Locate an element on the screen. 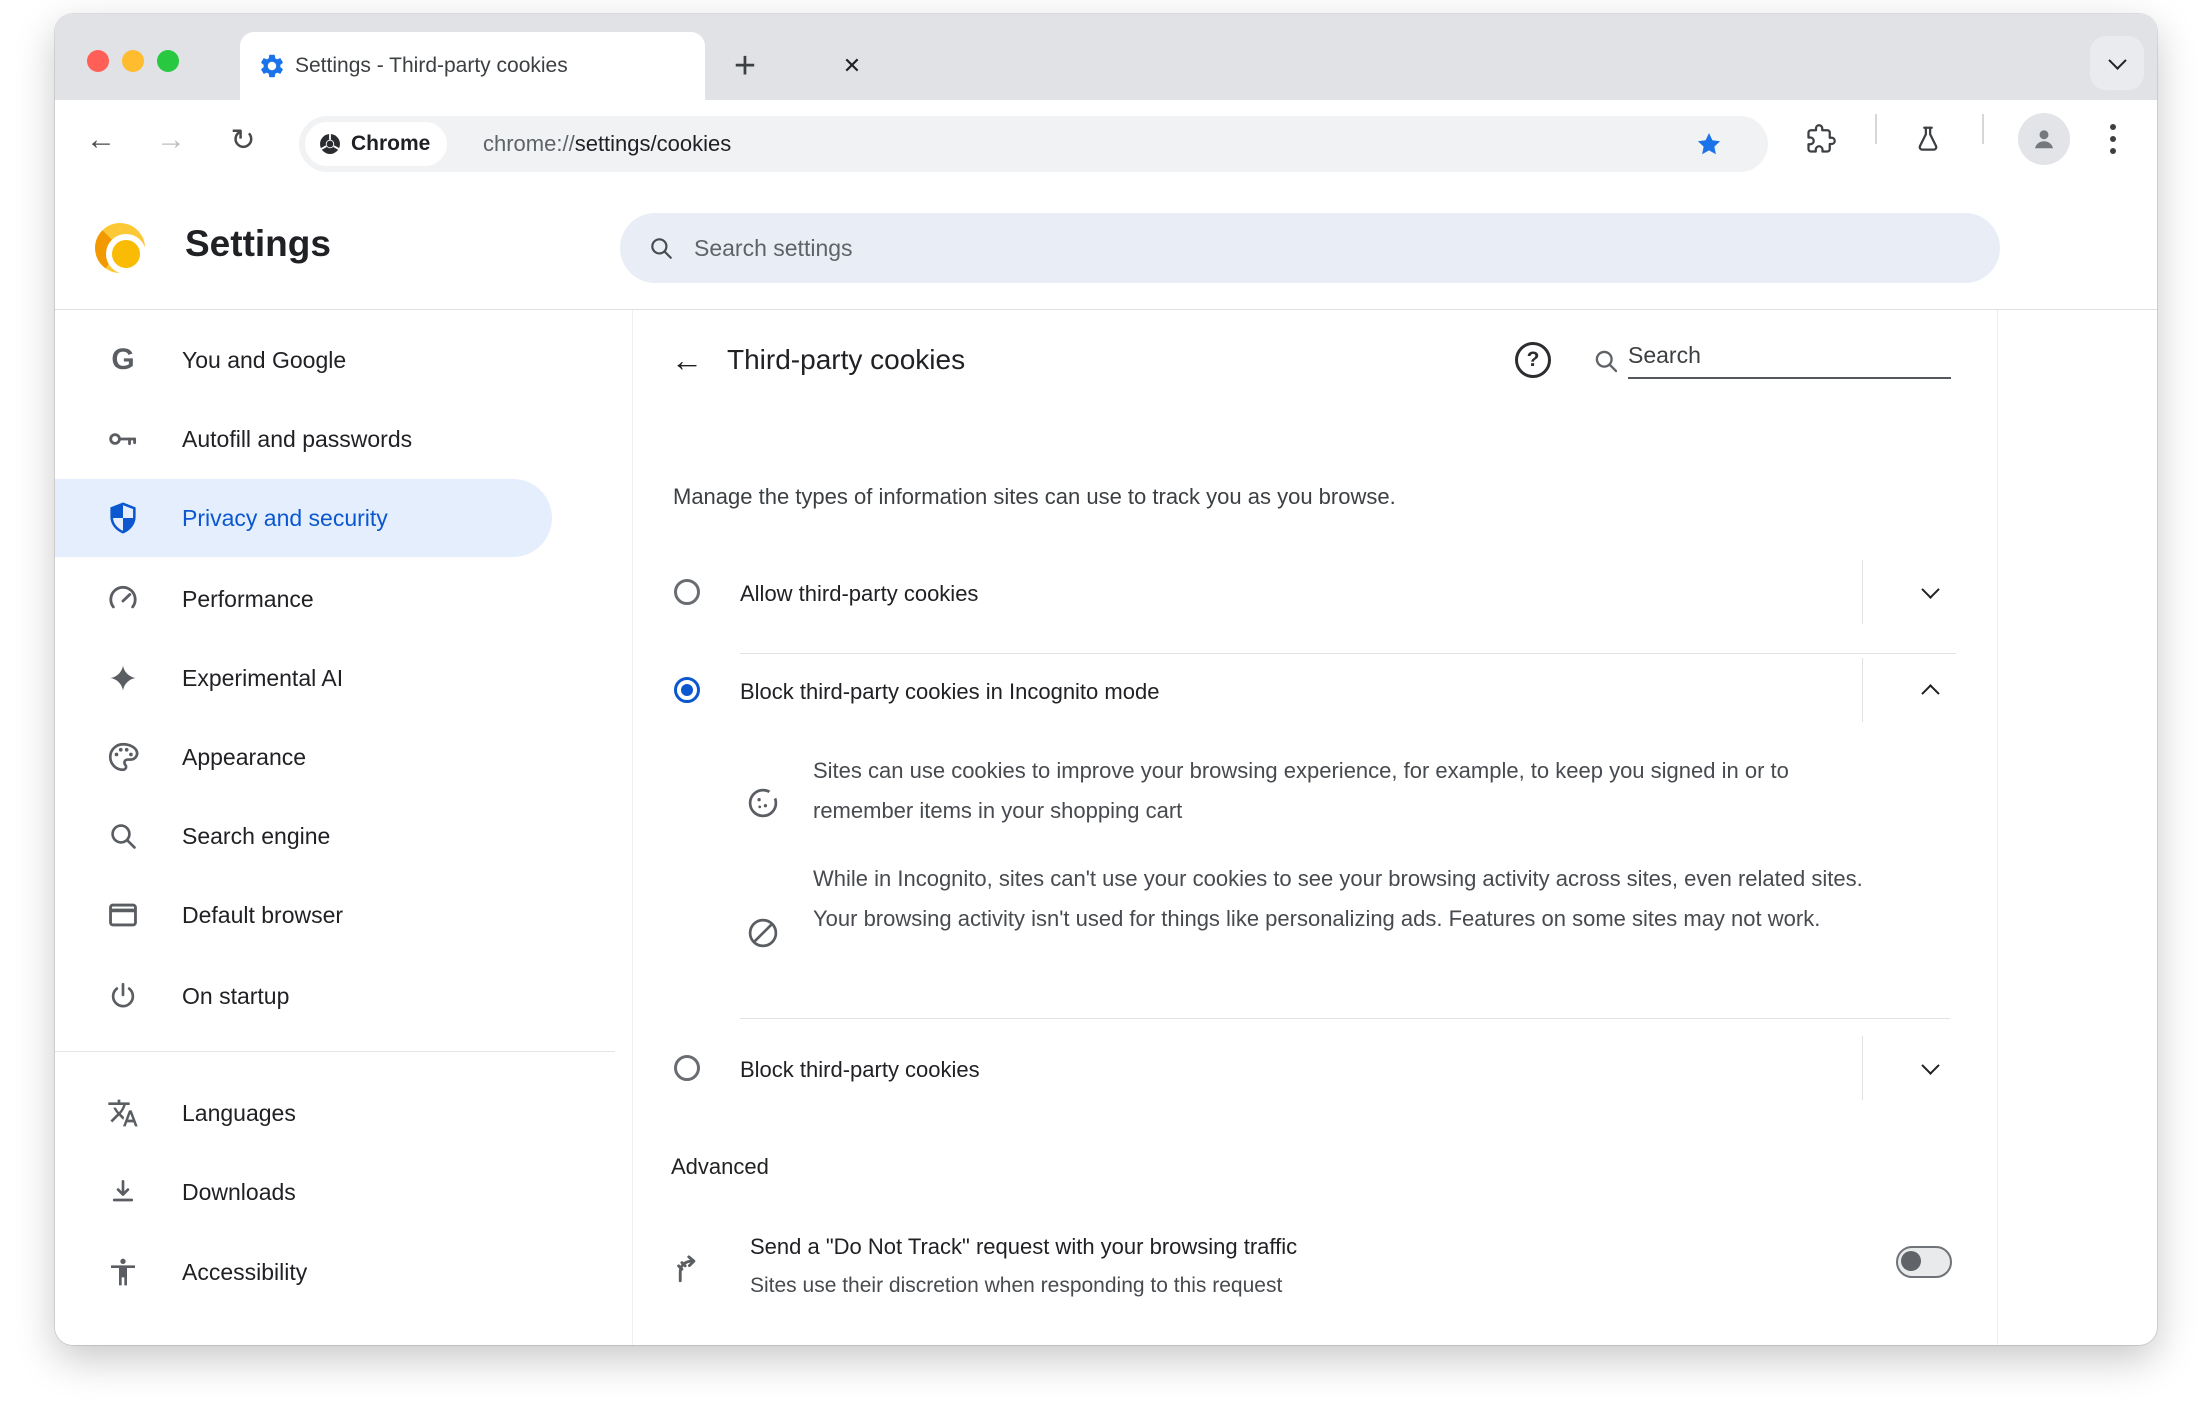 This screenshot has width=2212, height=1417. url-text: chrome://settings/cookies is located at coordinates (607, 144).